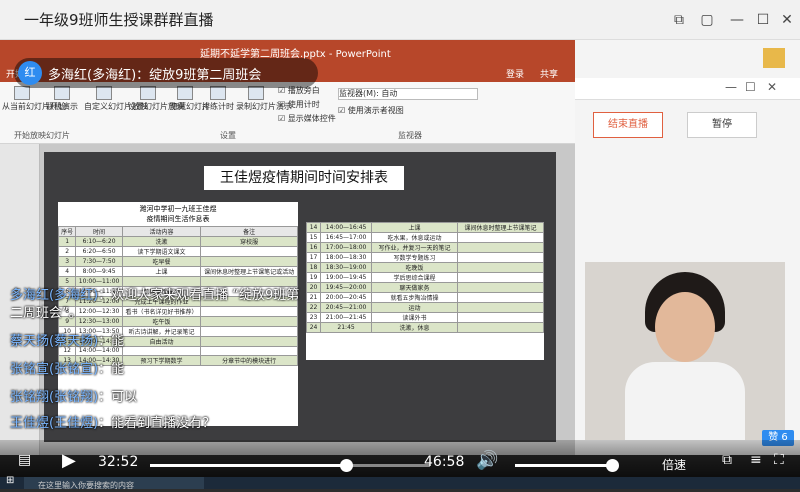 The width and height of the screenshot is (800, 492). I want to click on panel-toolbar: — ☐ ✕, so click(687, 89).